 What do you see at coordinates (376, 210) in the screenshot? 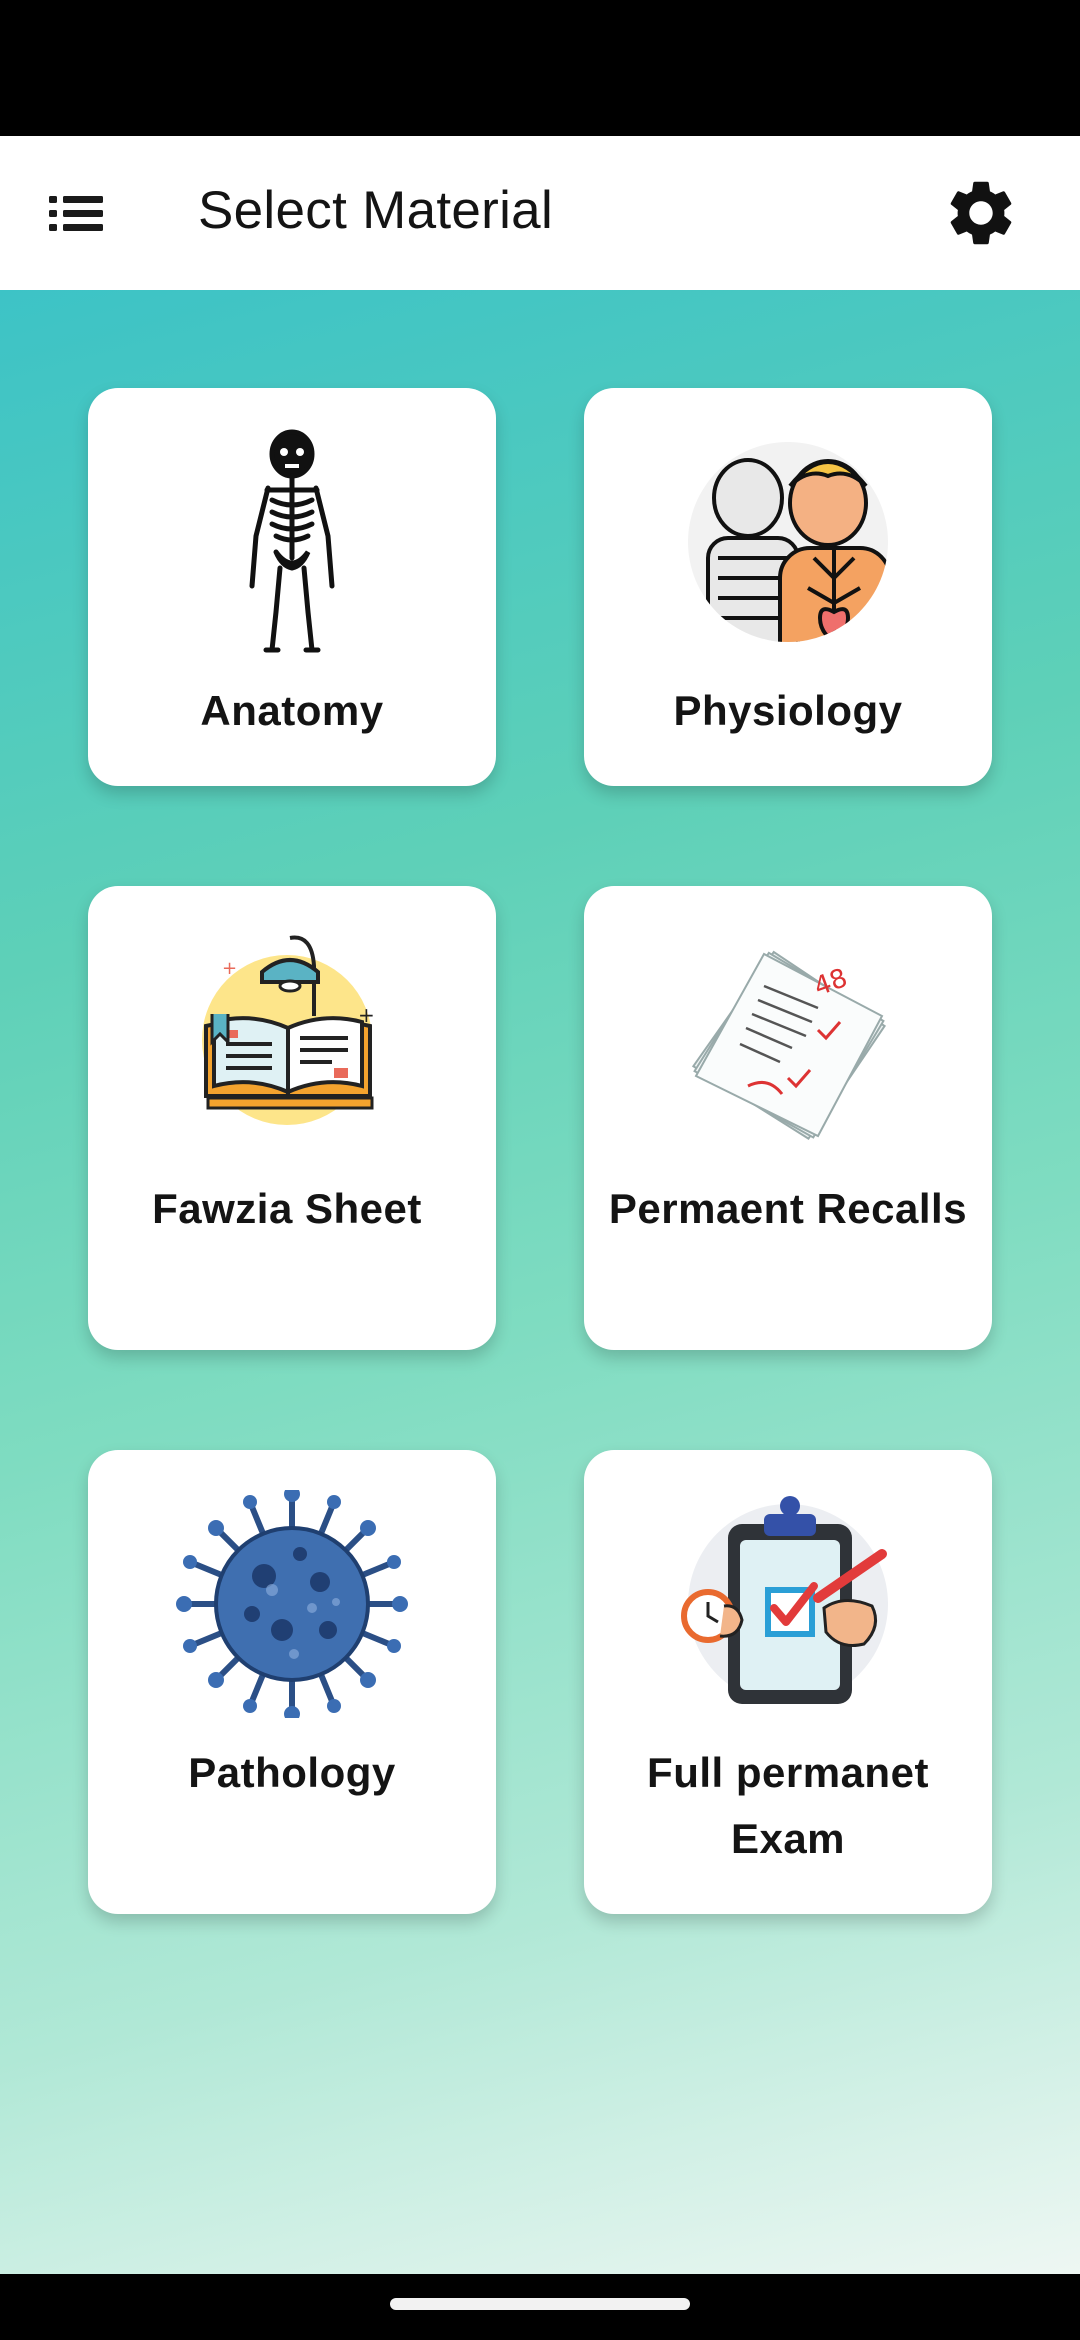
I see `page-title: Select Material` at bounding box center [376, 210].